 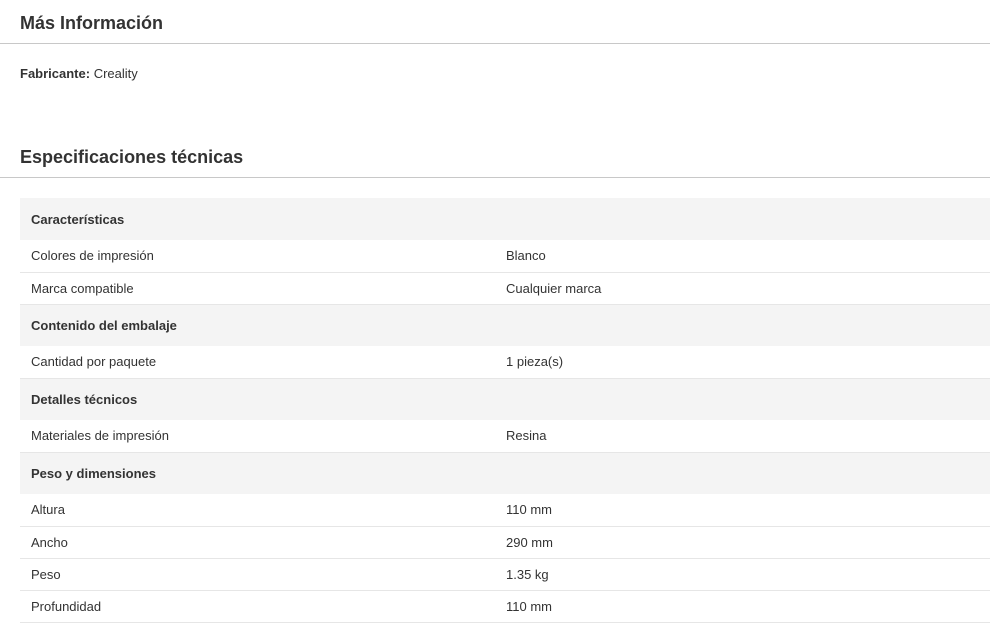 What do you see at coordinates (742, 436) in the screenshot?
I see `spec-value: Resina` at bounding box center [742, 436].